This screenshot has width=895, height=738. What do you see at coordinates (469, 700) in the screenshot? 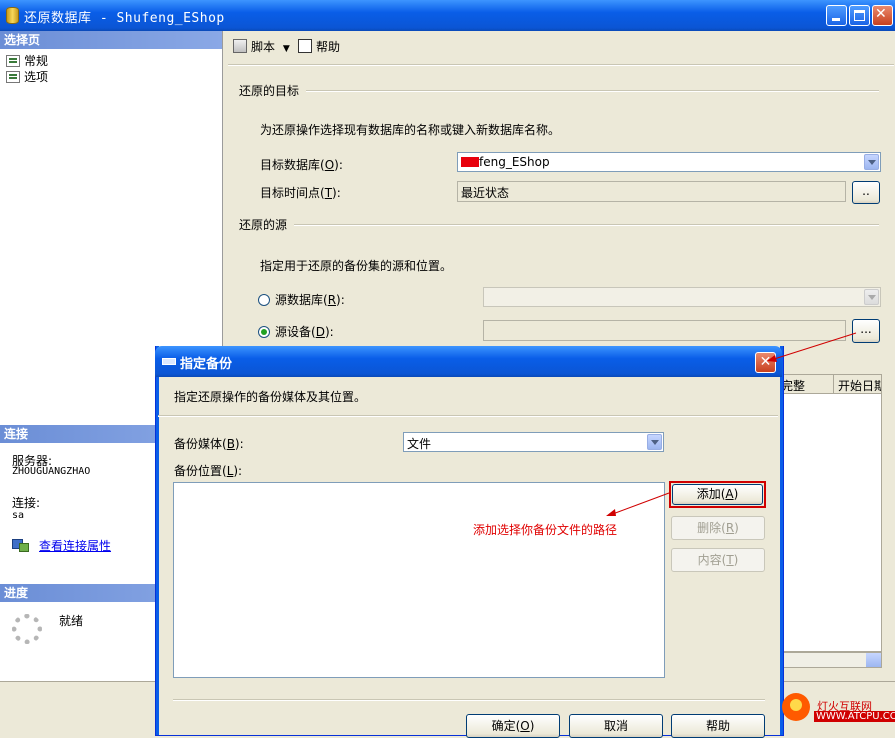
I see `dialog-footer-divider` at bounding box center [469, 700].